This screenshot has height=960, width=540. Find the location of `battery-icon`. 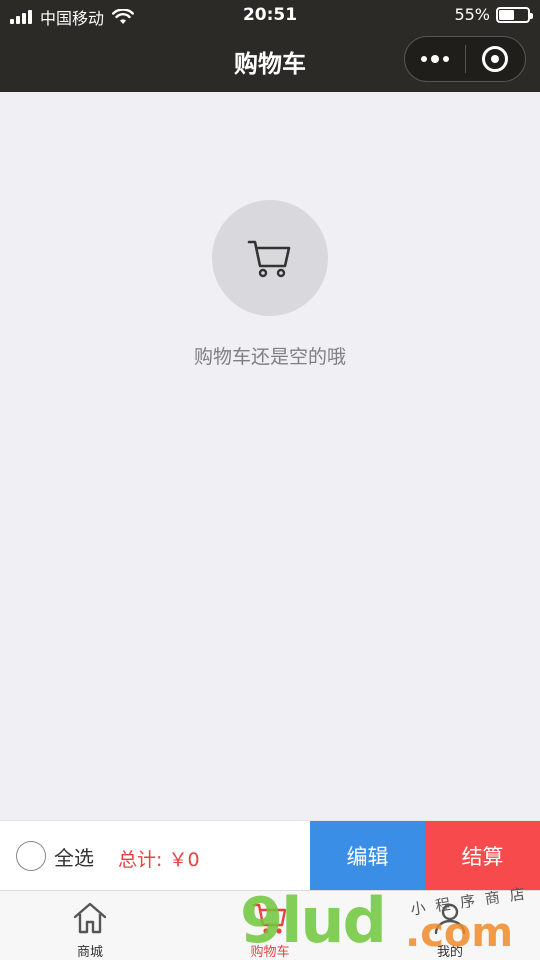

battery-icon is located at coordinates (514, 14).